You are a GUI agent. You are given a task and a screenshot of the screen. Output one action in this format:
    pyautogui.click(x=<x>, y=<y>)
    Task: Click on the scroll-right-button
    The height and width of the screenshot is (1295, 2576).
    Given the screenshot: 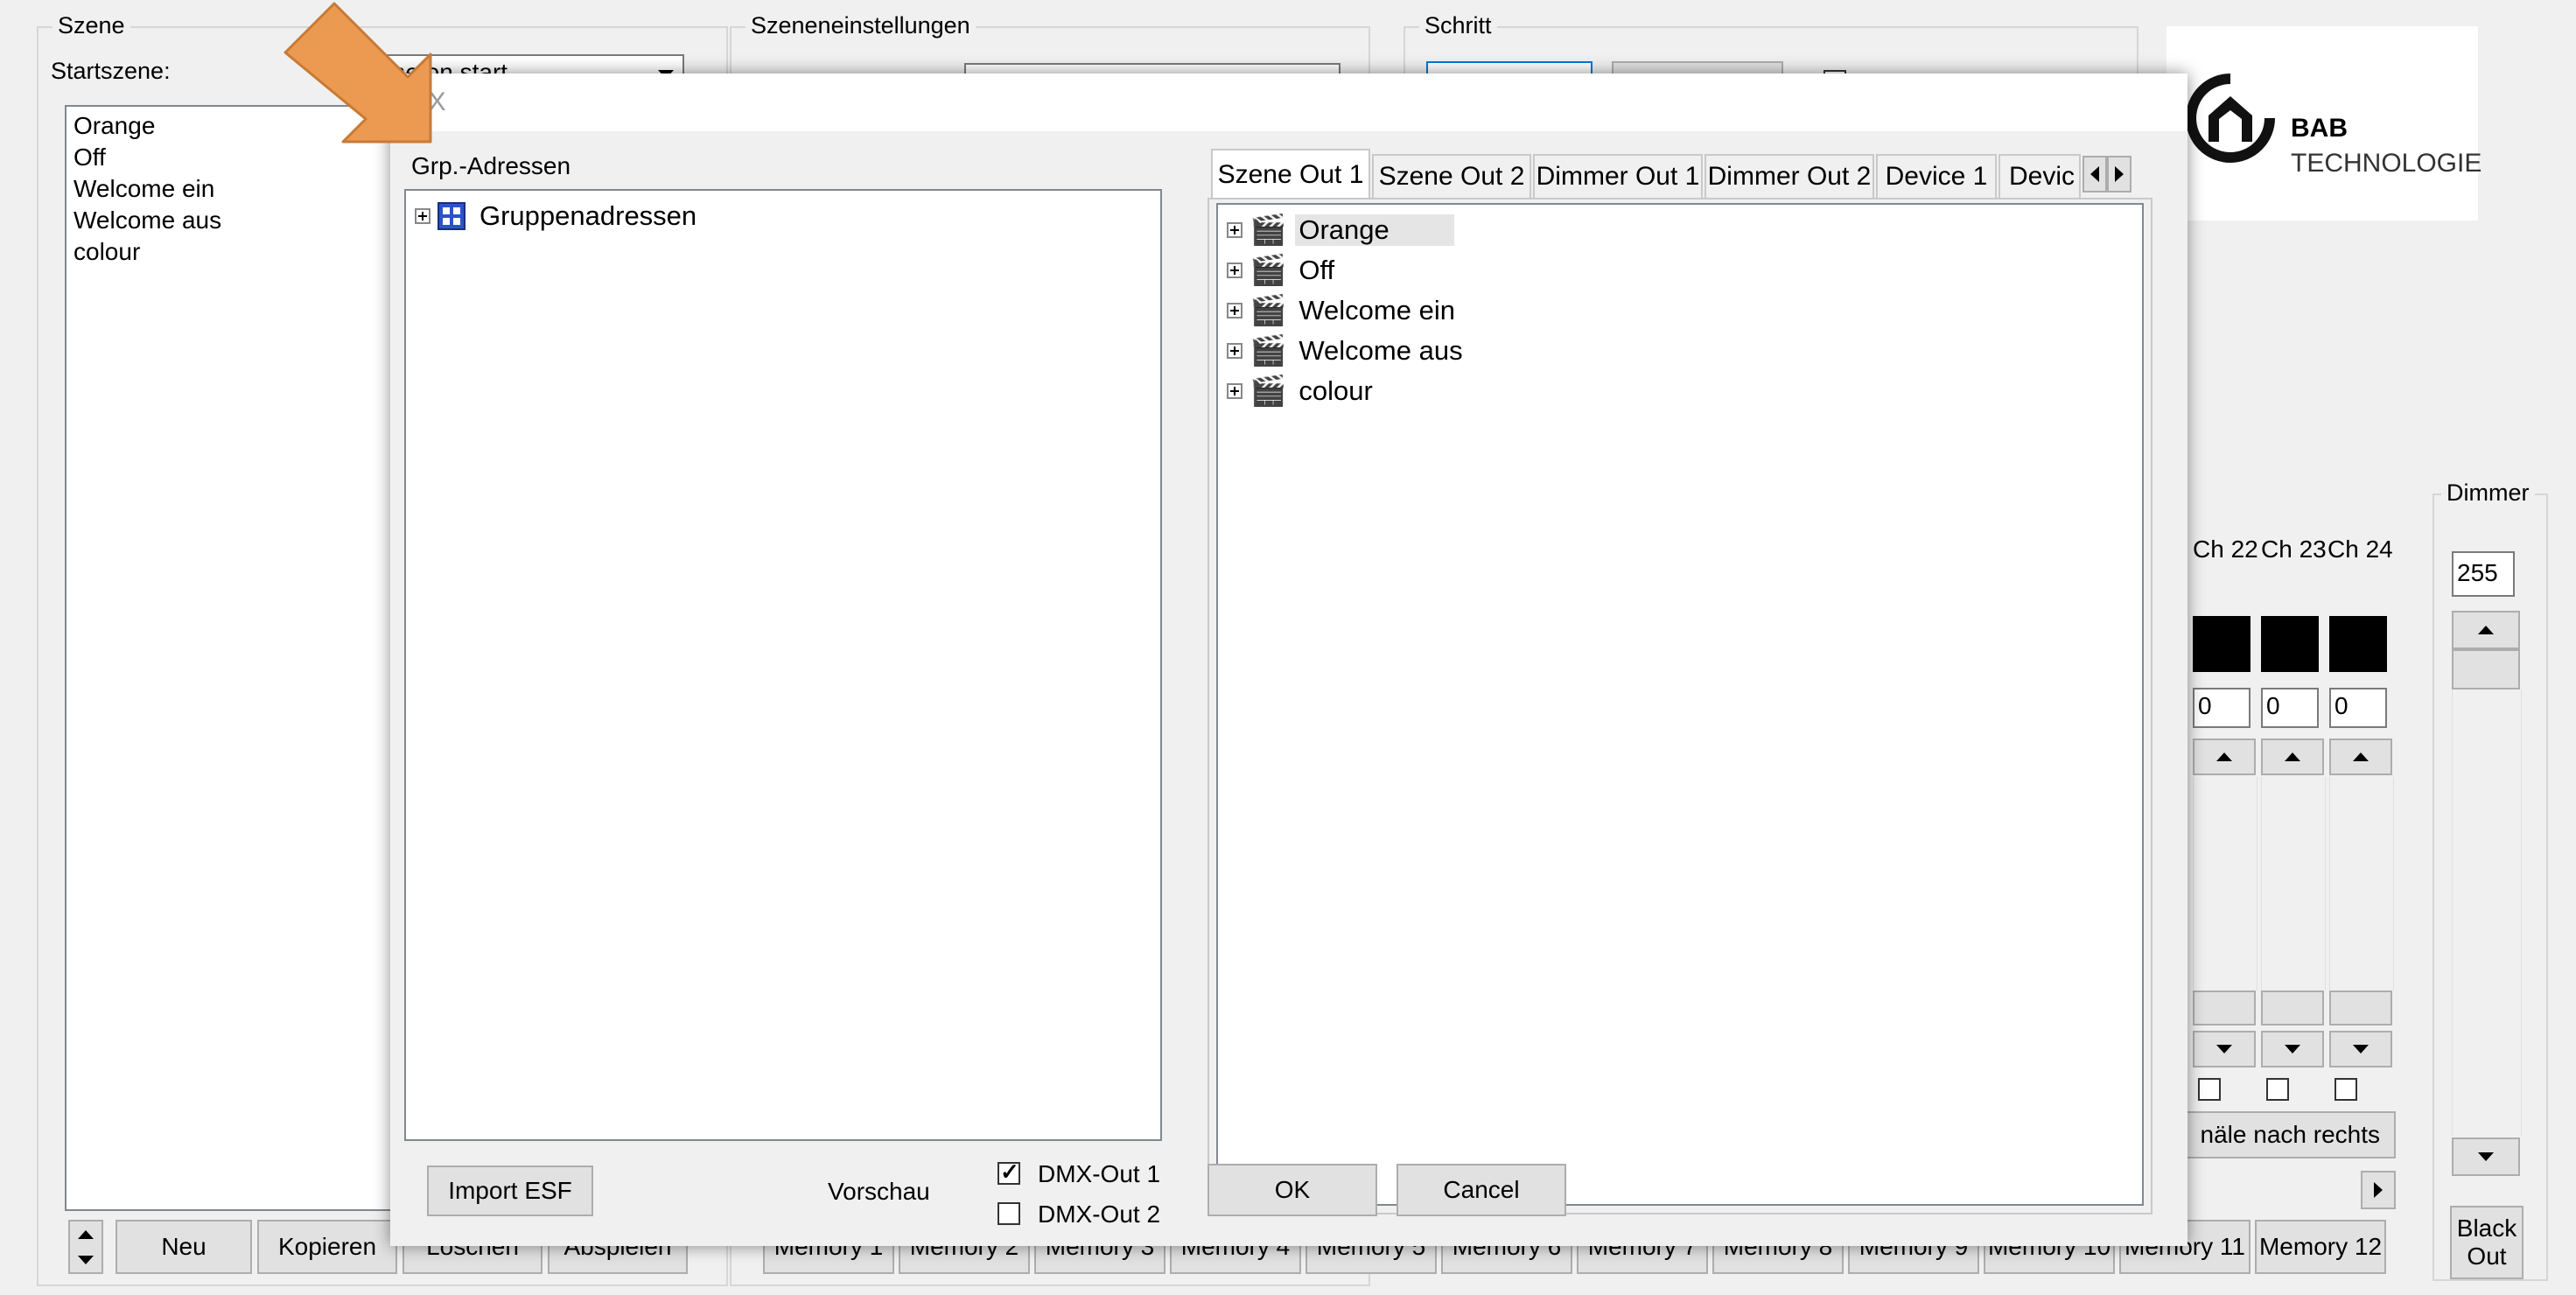 What is the action you would take?
    pyautogui.click(x=2378, y=1190)
    